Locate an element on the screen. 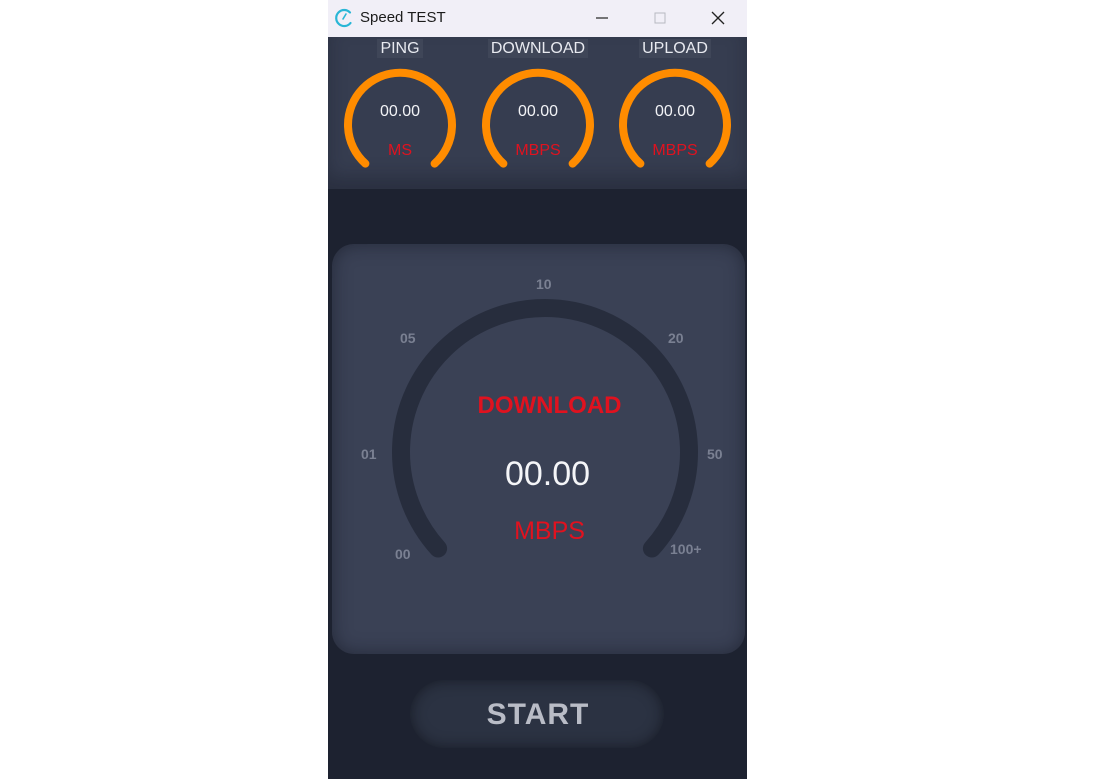 The image size is (1118, 779). download-unit: MBPS is located at coordinates (538, 150).